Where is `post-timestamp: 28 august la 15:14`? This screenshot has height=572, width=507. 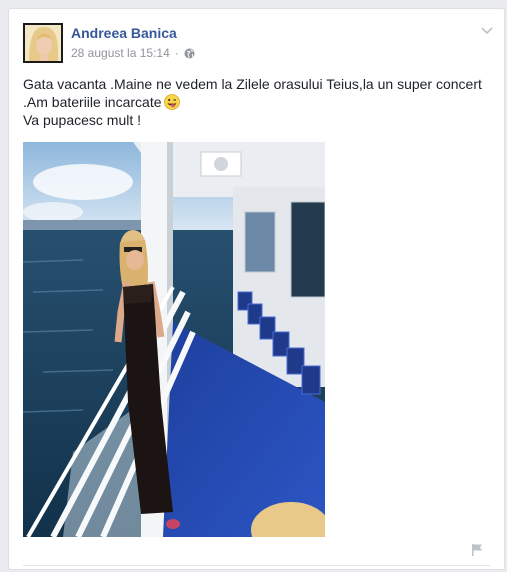 post-timestamp: 28 august la 15:14 is located at coordinates (120, 53).